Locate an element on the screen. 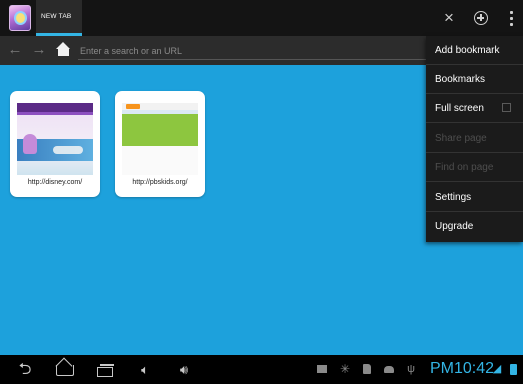 This screenshot has width=523, height=384. speed-dial-tile-disney: http://disney.com/ is located at coordinates (55, 144).